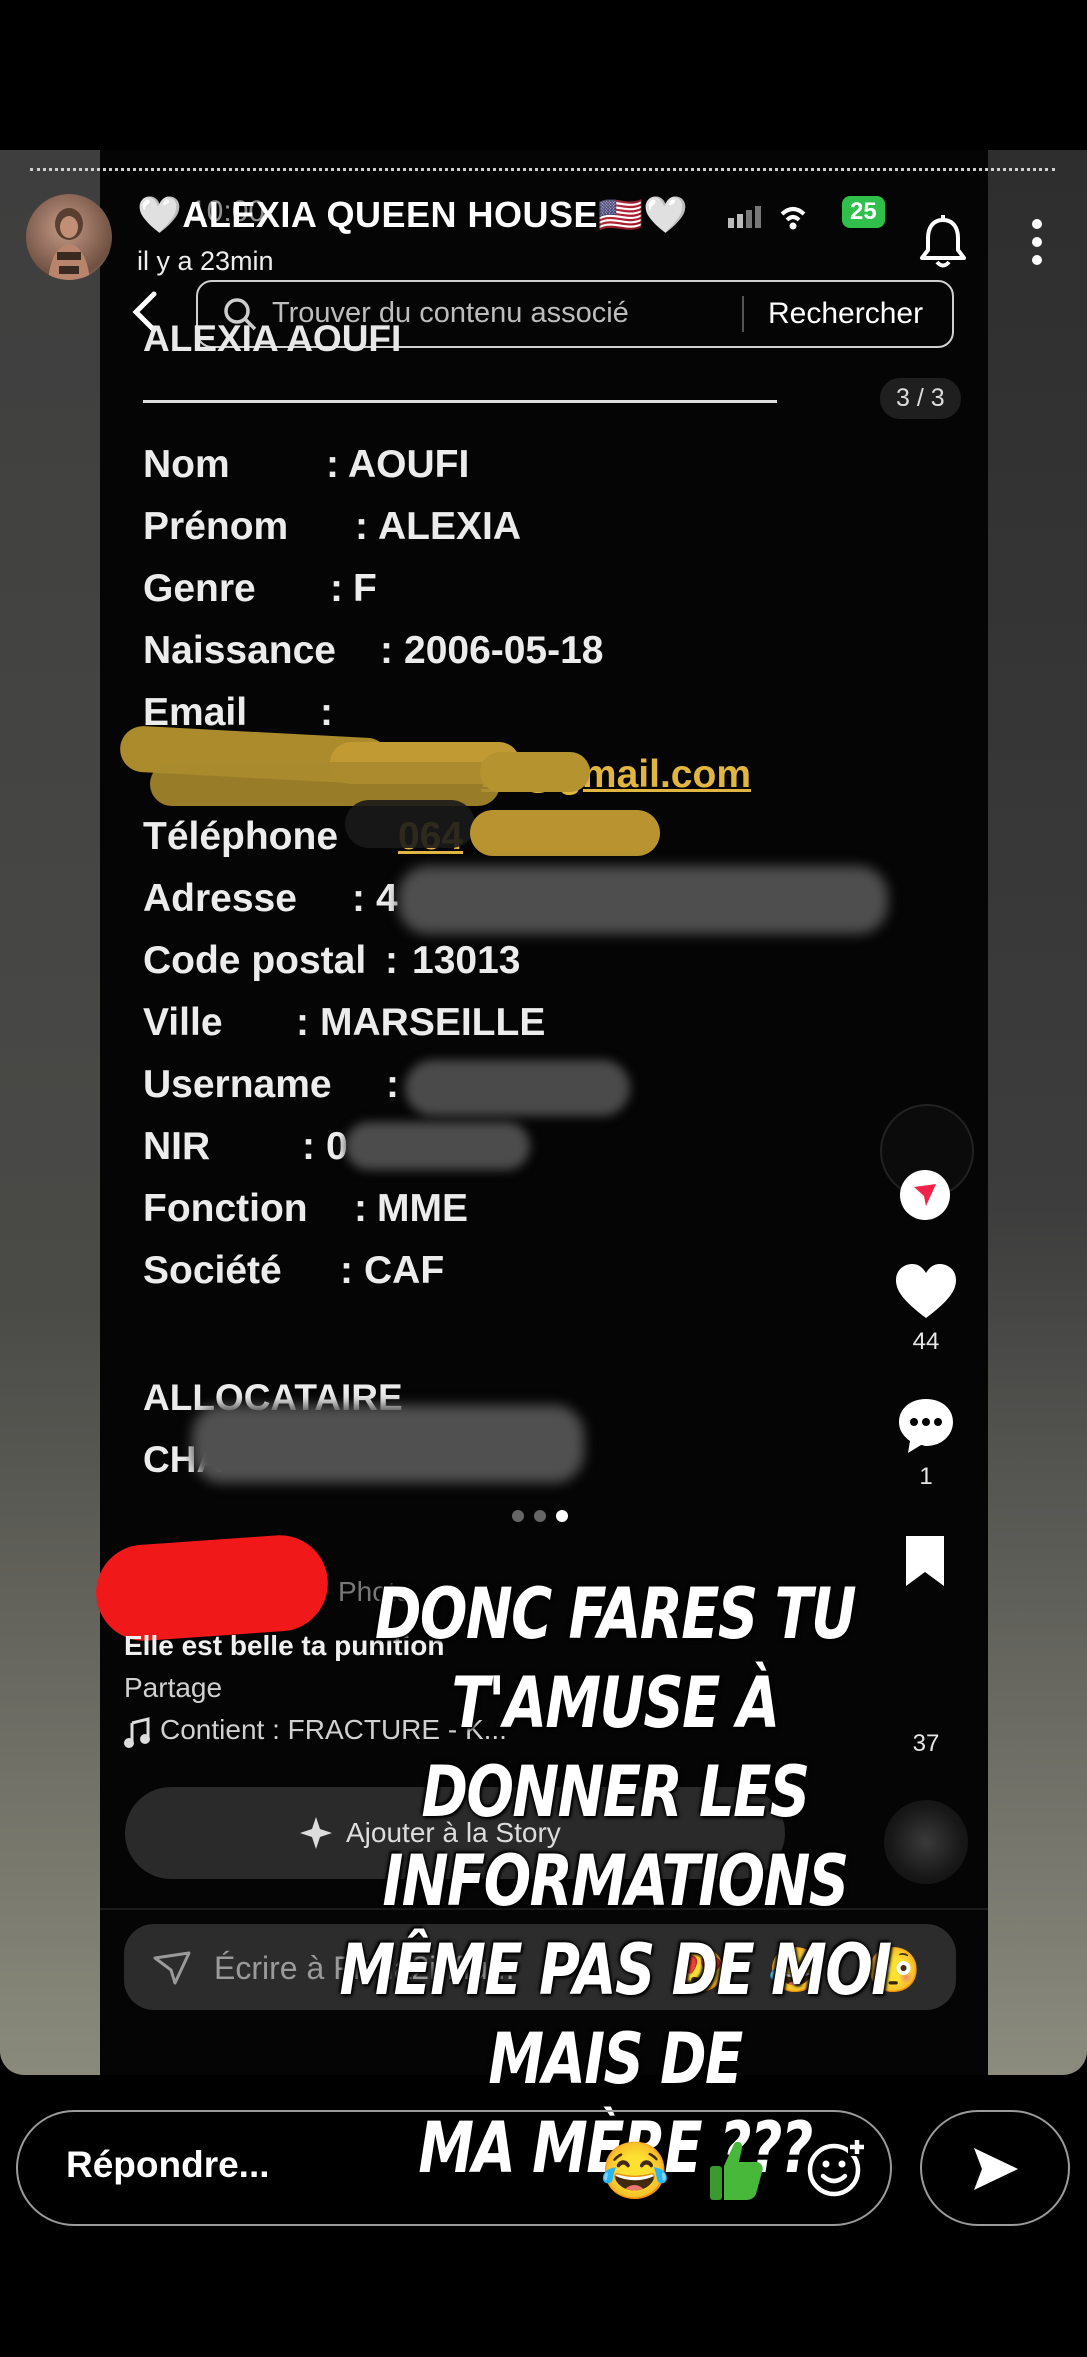 This screenshot has width=1087, height=2357. What do you see at coordinates (996, 2171) in the screenshot?
I see `send-icon` at bounding box center [996, 2171].